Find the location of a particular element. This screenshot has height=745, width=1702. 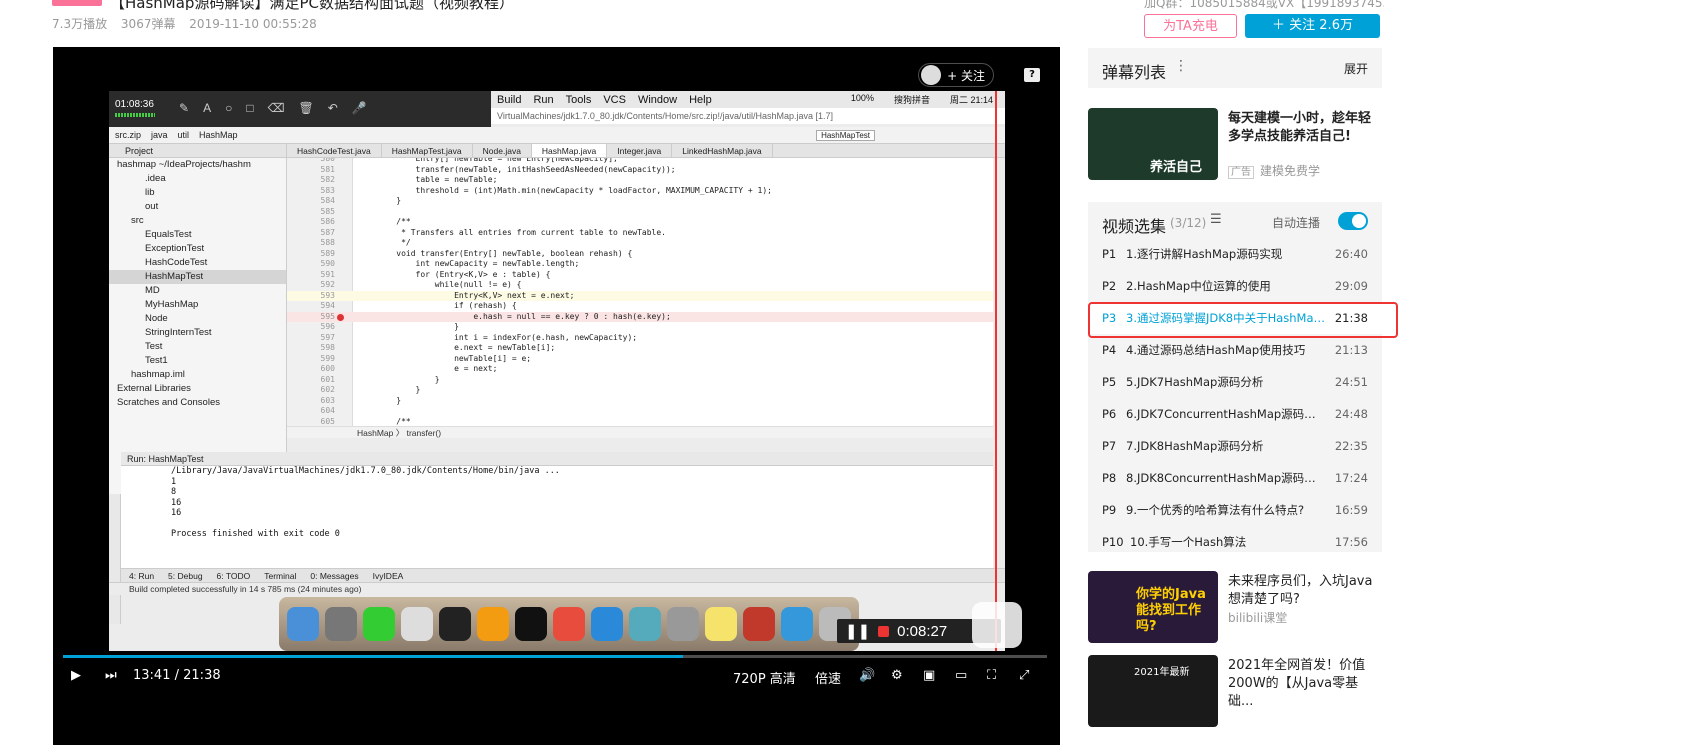

more-icon: ⋮ is located at coordinates (1181, 66).